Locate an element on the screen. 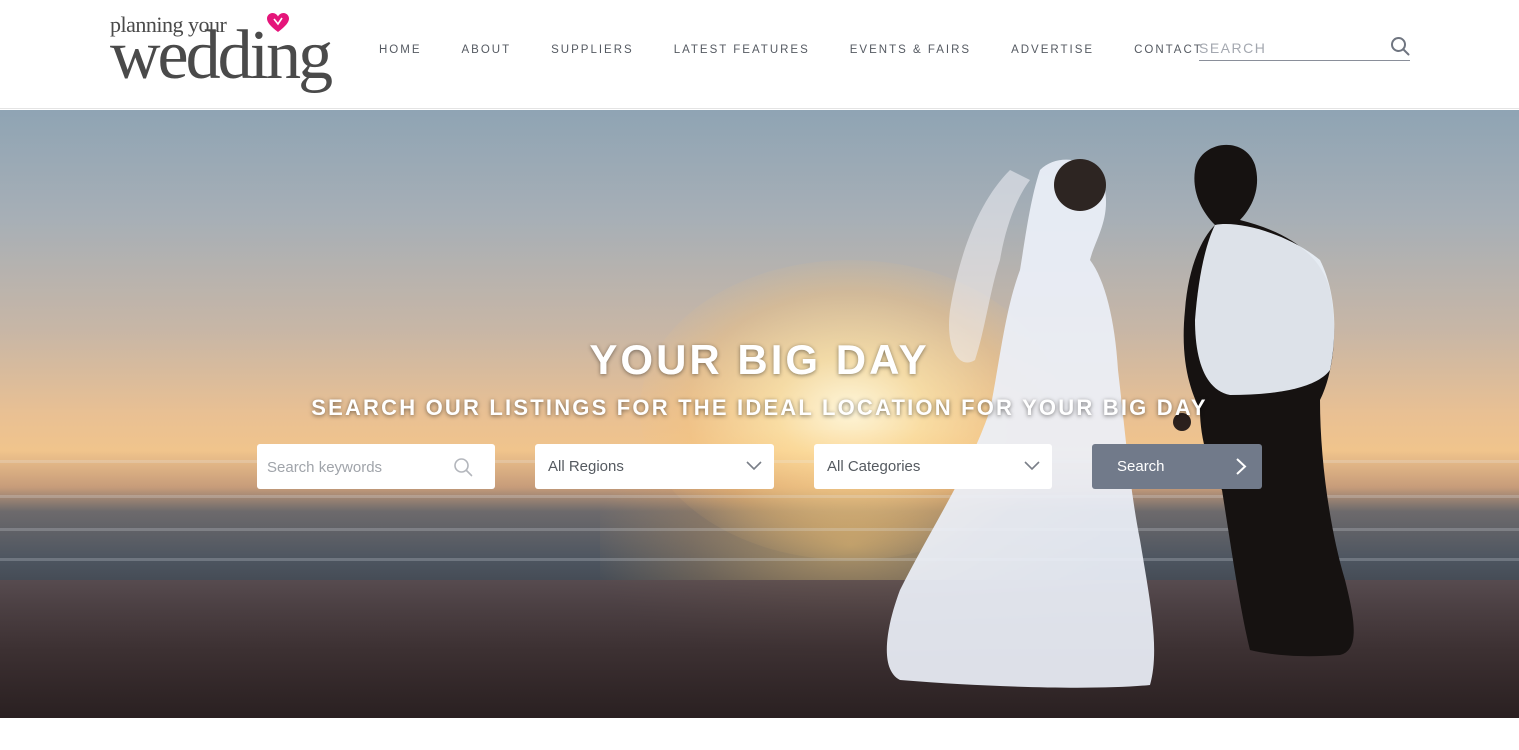 This screenshot has width=1519, height=750. categories-select-value: All Categories is located at coordinates (874, 466).